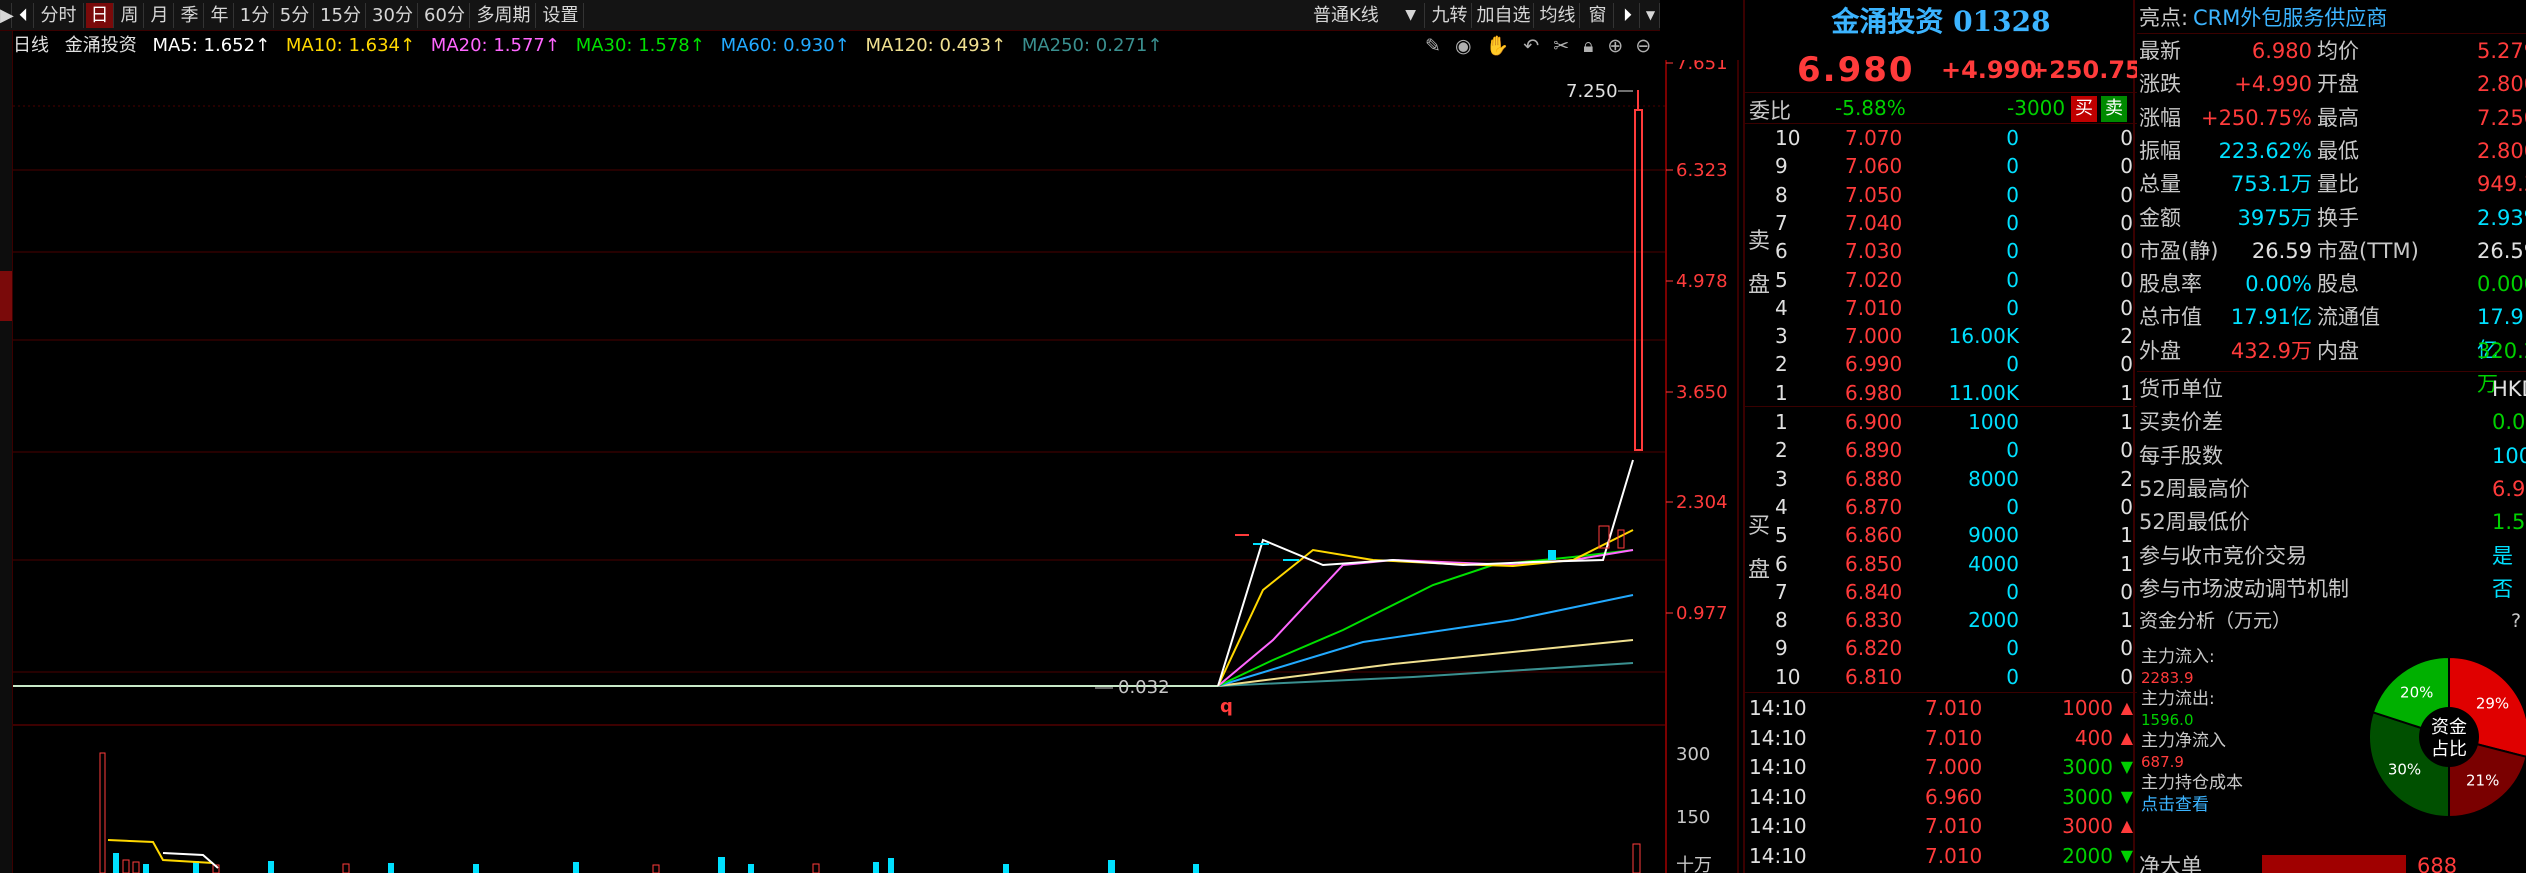 Image resolution: width=2526 pixels, height=873 pixels. I want to click on sell-button: 卖, so click(2114, 109).